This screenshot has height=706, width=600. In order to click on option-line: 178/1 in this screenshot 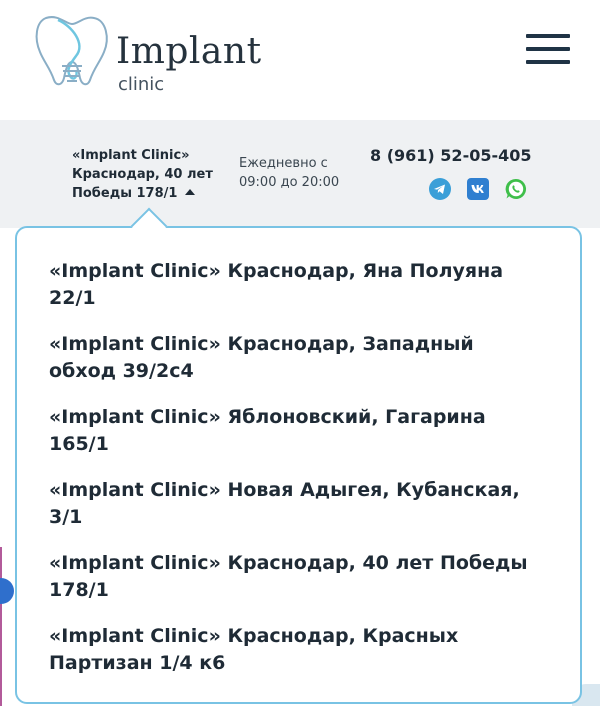, I will do `click(79, 590)`.